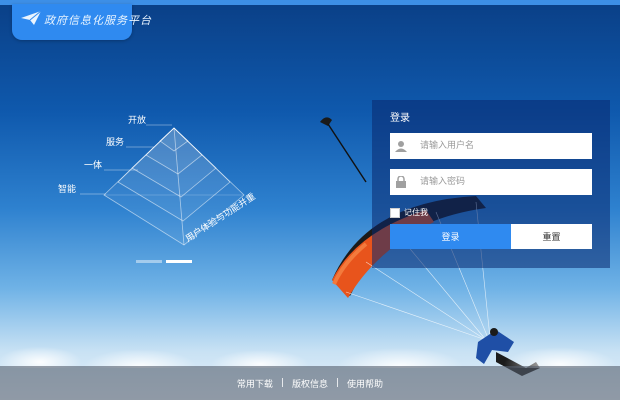 The image size is (620, 400). Describe the element at coordinates (502, 182) in the screenshot. I see `password-input` at that location.